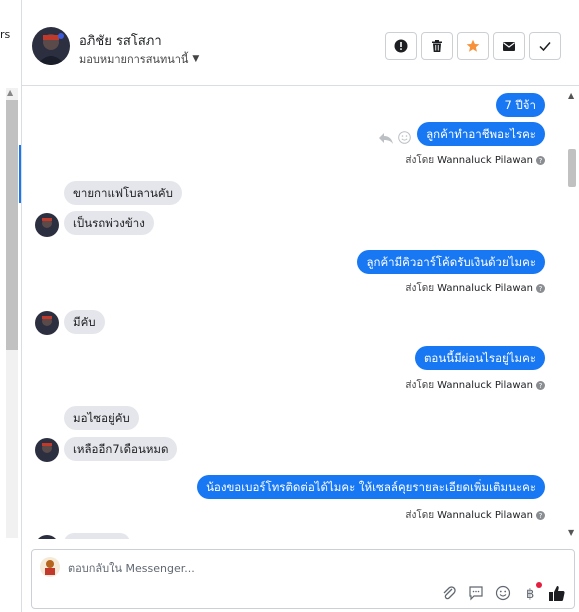 This screenshot has width=579, height=612. Describe the element at coordinates (50, 567) in the screenshot. I see `page-avatar` at that location.